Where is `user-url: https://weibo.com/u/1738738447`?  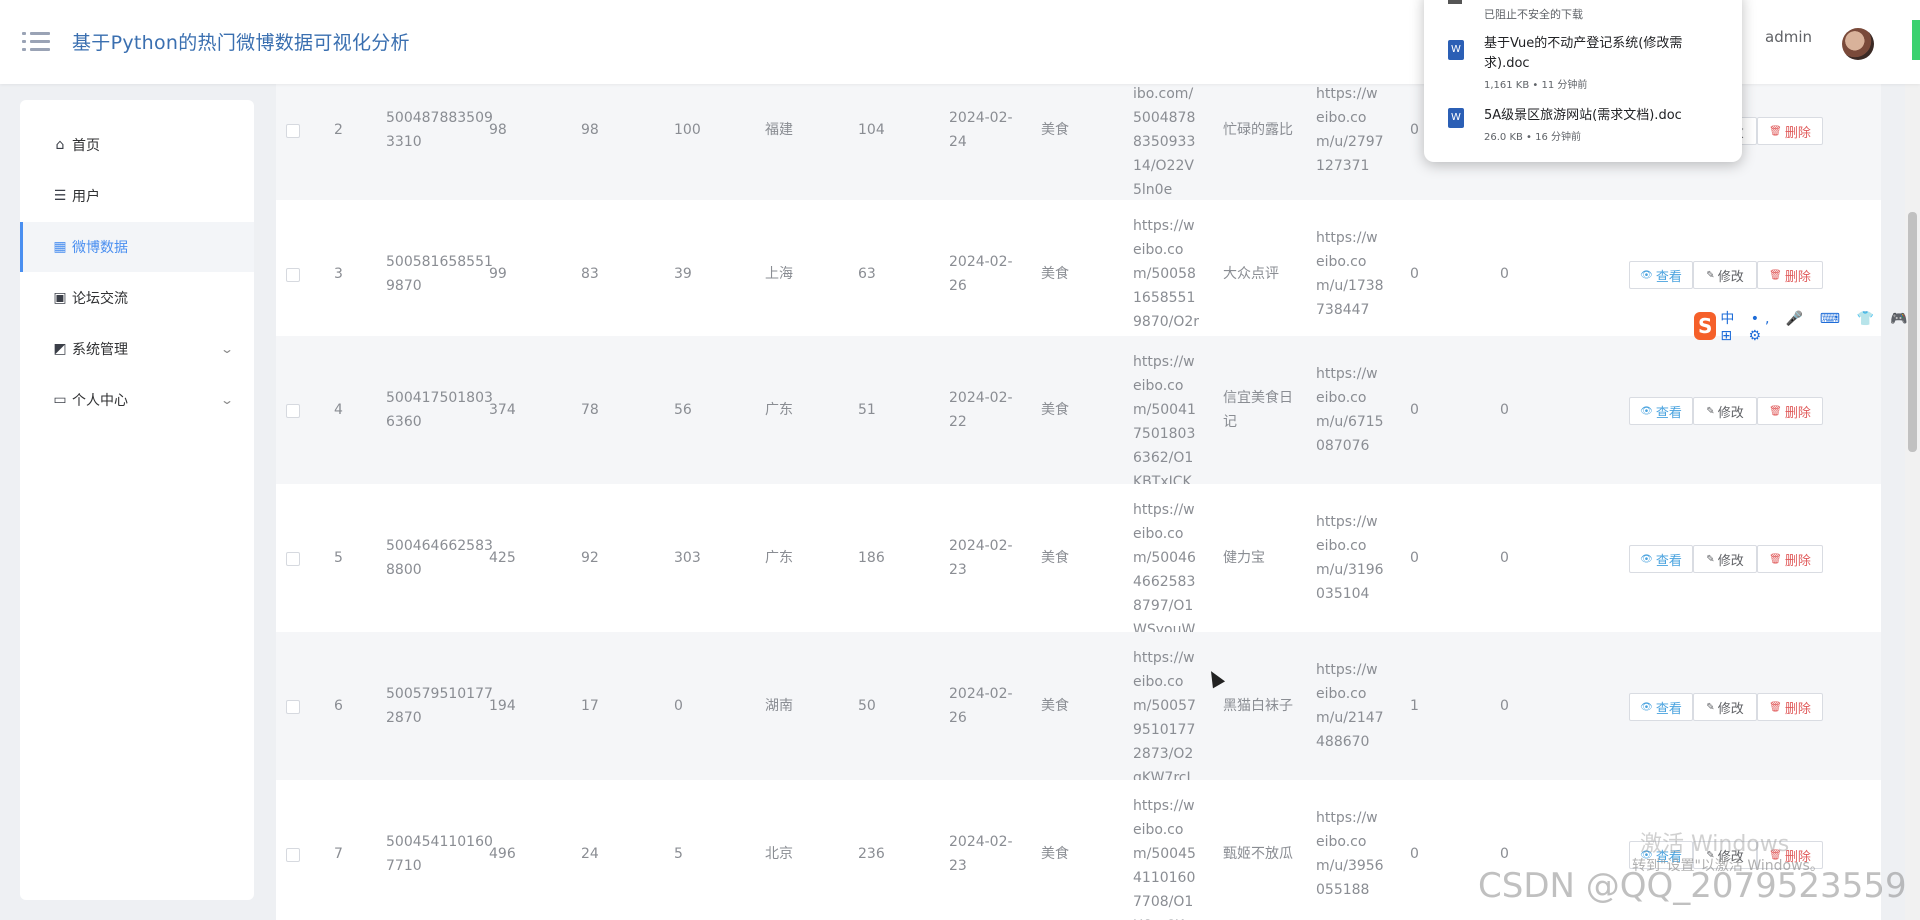
user-url: https://weibo.com/u/1738738447 is located at coordinates (1350, 274).